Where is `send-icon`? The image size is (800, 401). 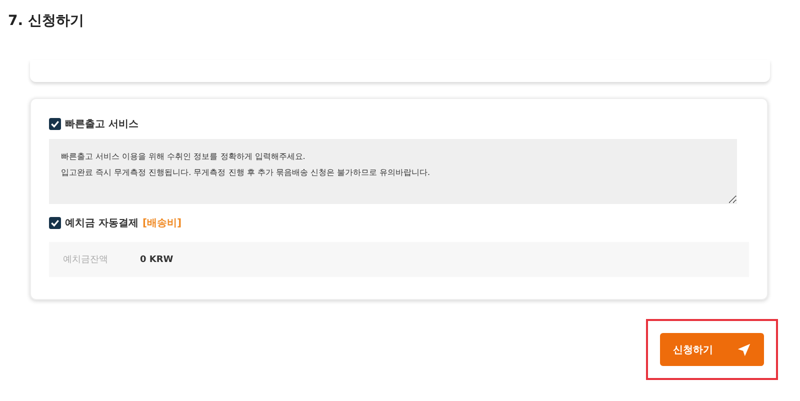
send-icon is located at coordinates (744, 349).